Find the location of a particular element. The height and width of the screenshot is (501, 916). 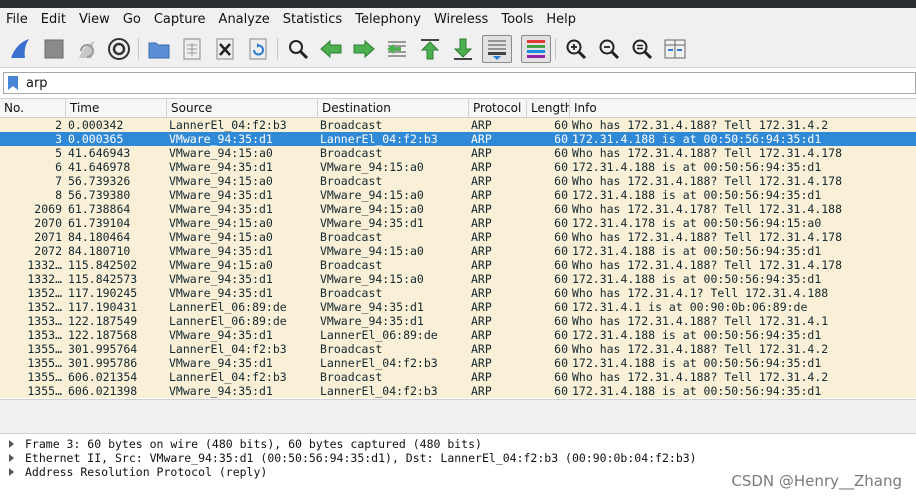

menu-help: Help is located at coordinates (561, 19).